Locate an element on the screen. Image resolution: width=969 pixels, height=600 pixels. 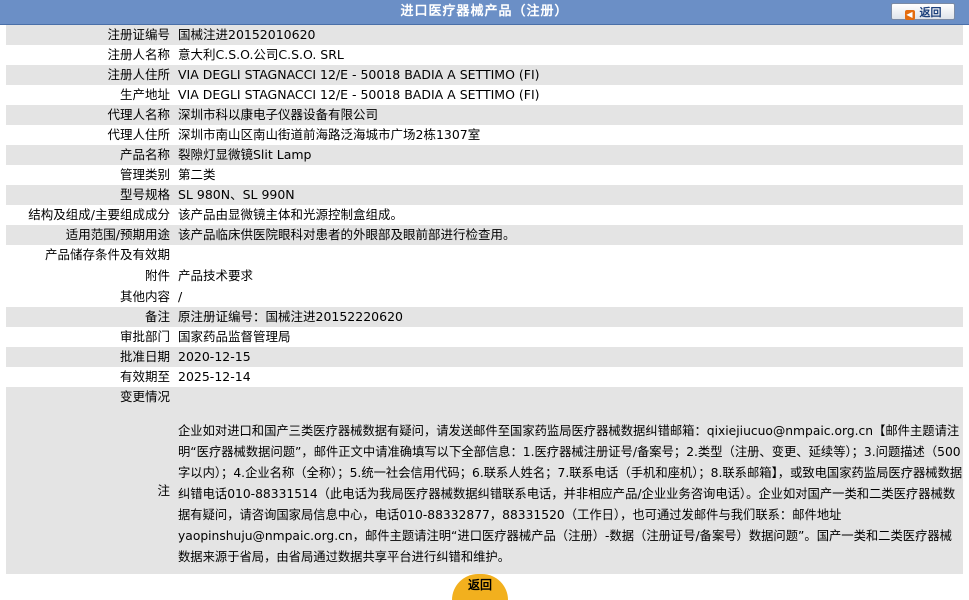
row-agent-name: 代理人名称 深圳市科以康电子仪器设备有限公司 is located at coordinates (484, 115).